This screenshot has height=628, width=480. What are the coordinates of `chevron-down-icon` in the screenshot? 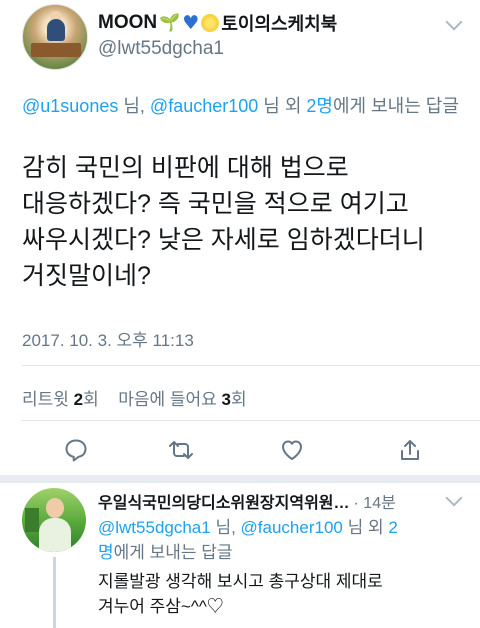 It's located at (454, 22).